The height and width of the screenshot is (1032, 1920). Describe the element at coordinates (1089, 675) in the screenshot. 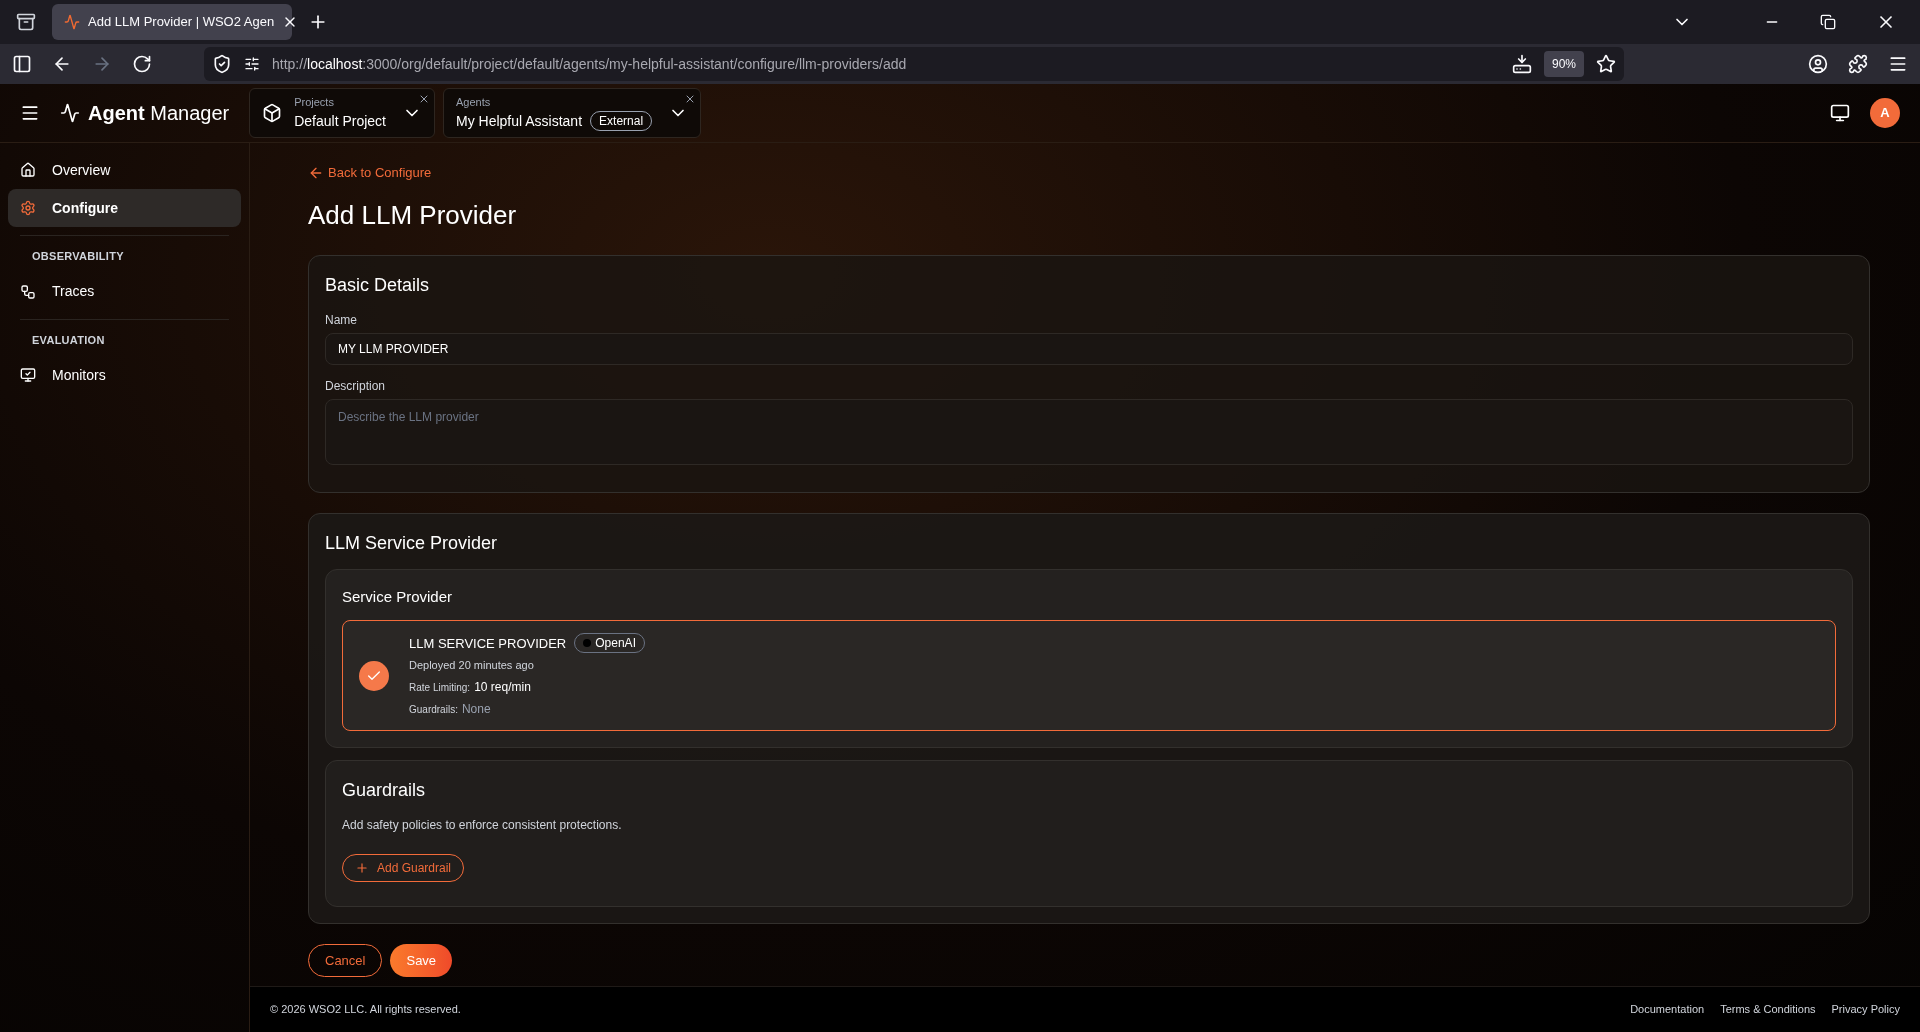

I see `provider-card: LLM SERVICE PROVIDER OpenAI Deployed 20 minutes ago Rate Limiting: 10 req/min Guardrails: None` at that location.